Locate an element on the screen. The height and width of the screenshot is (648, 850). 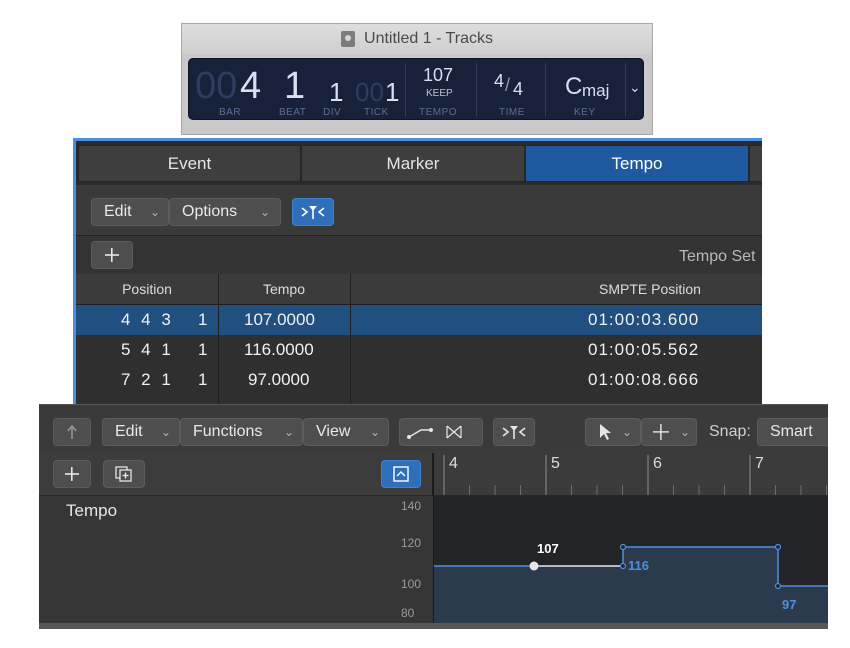
snap-label: Snap: is located at coordinates (730, 431).